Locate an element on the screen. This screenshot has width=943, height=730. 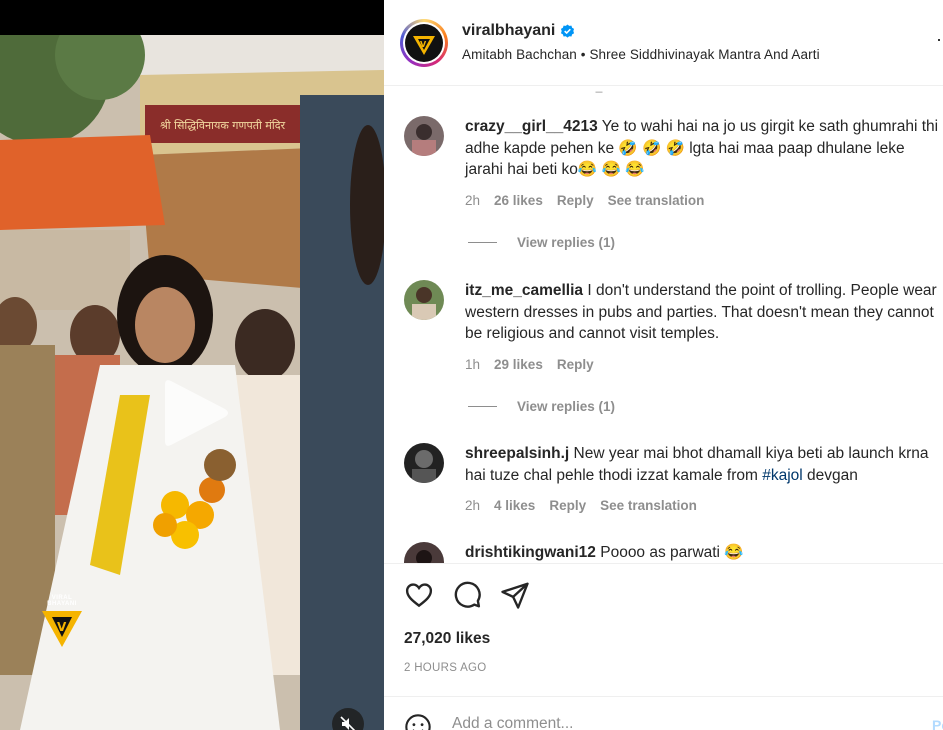
comment-meta: 2h 26 likes Reply See translation is located at coordinates (584, 200).